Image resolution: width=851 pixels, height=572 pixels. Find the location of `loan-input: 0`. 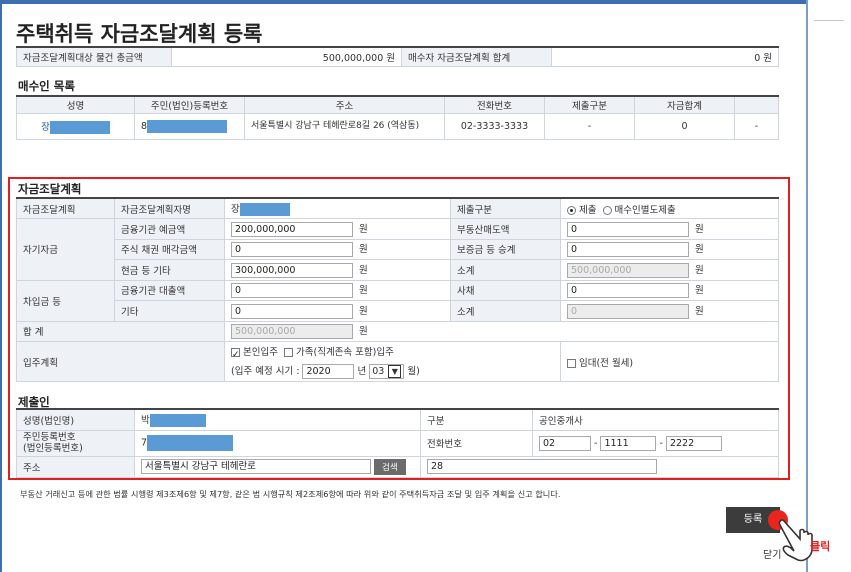

loan-input: 0 is located at coordinates (292, 291).